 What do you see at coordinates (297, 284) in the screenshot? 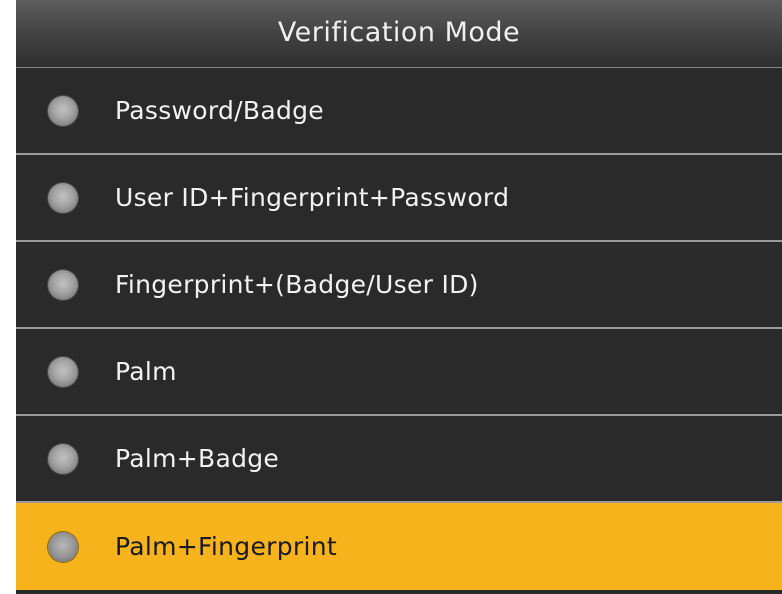
I see `option-label: Fingerprint+(Badge/User ID)` at bounding box center [297, 284].